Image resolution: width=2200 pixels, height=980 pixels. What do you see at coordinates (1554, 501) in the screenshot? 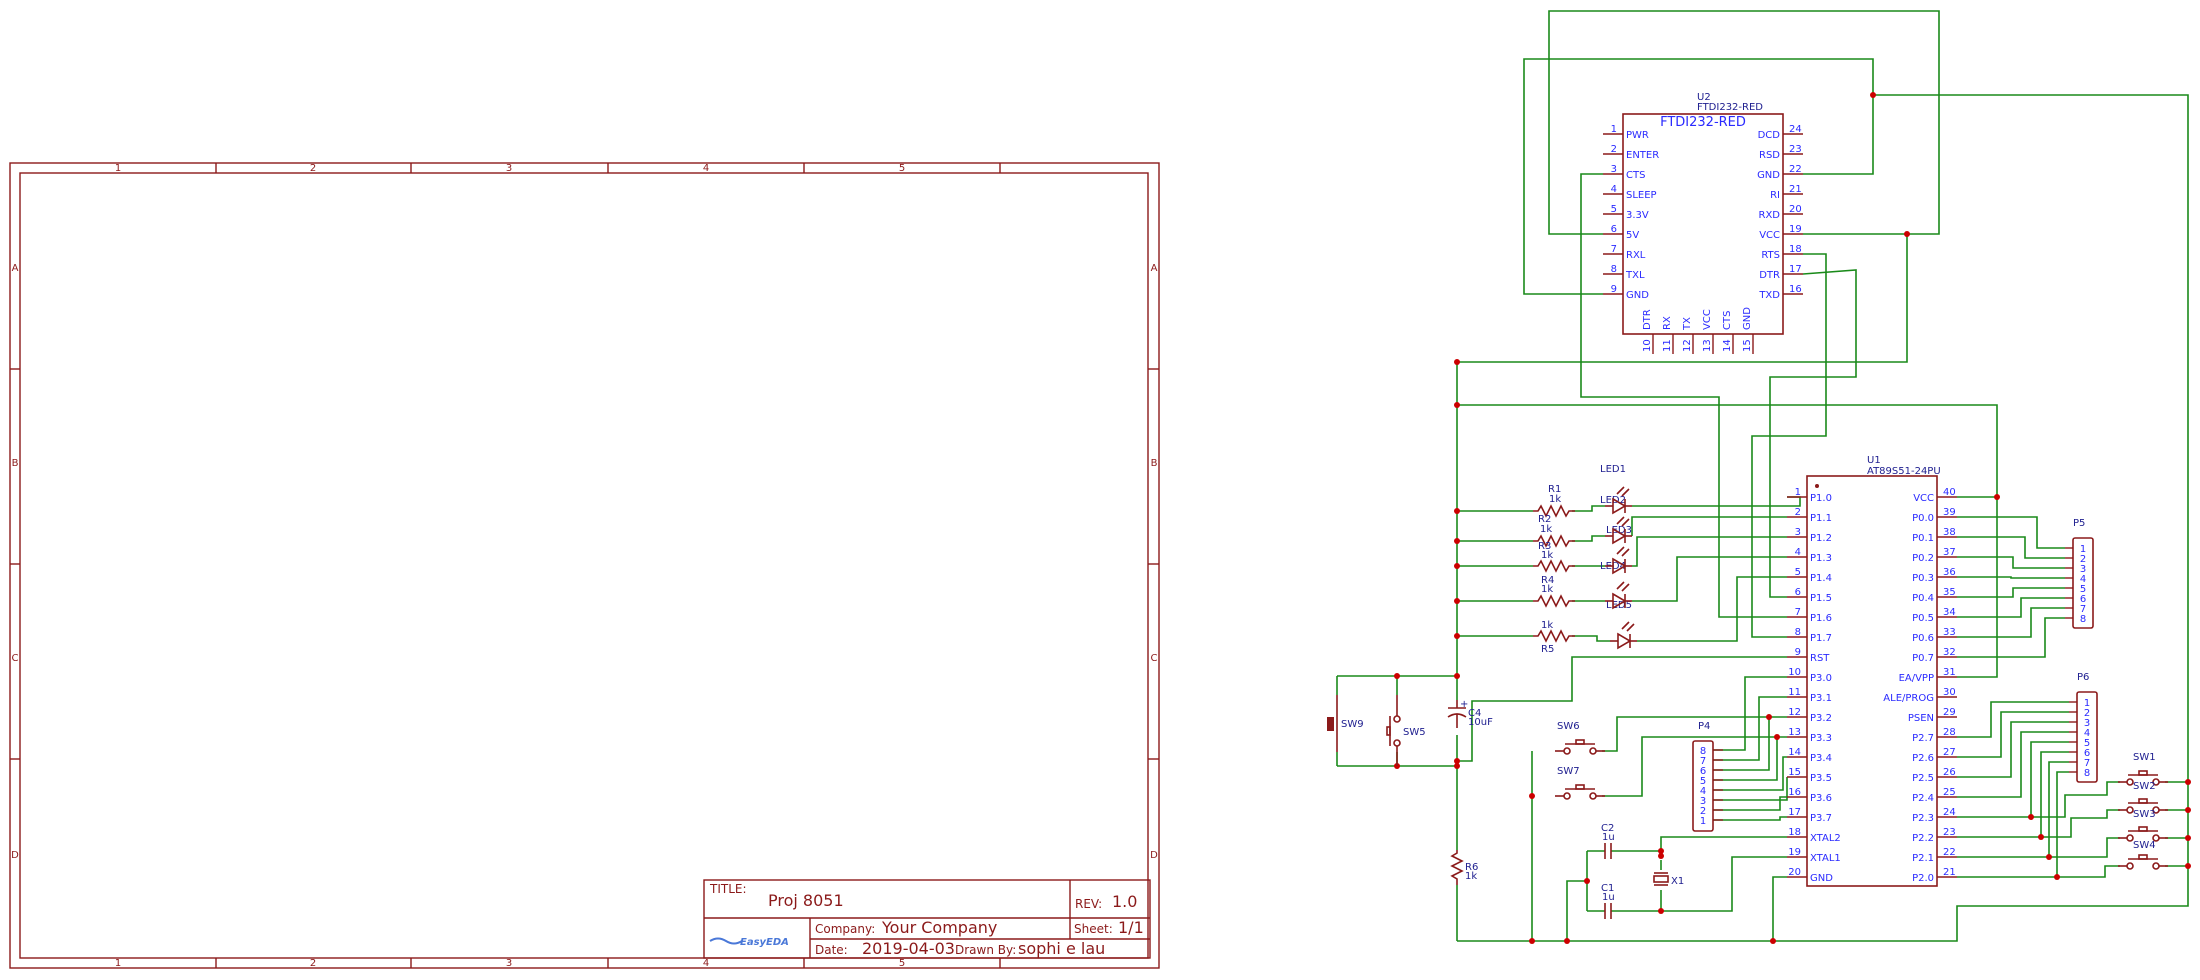
I see `resistor-r1: R11k` at bounding box center [1554, 501].